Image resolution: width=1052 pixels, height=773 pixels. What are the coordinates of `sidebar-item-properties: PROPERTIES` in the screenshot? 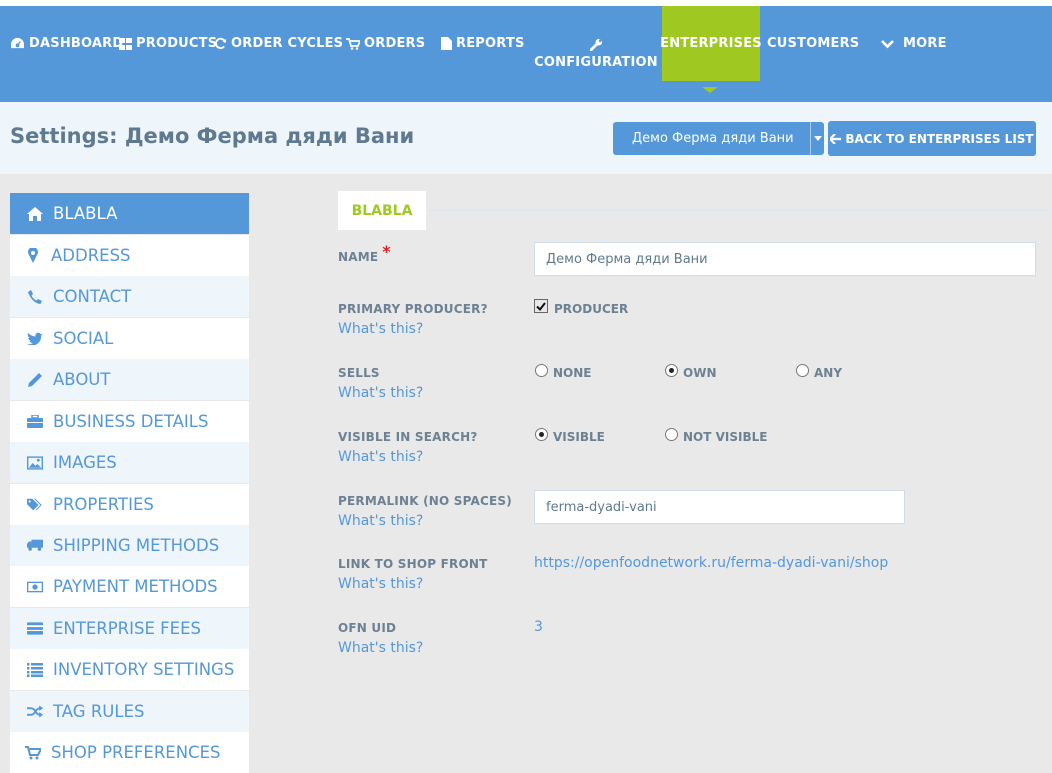 It's located at (129, 504).